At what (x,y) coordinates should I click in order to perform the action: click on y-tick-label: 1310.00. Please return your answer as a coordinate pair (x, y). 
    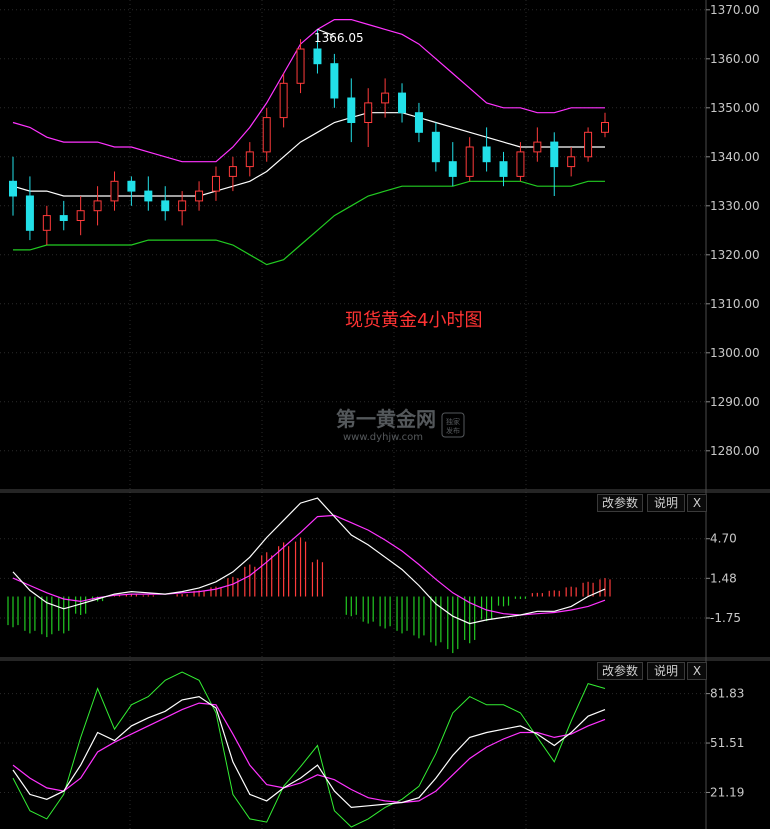
    Looking at the image, I should click on (735, 304).